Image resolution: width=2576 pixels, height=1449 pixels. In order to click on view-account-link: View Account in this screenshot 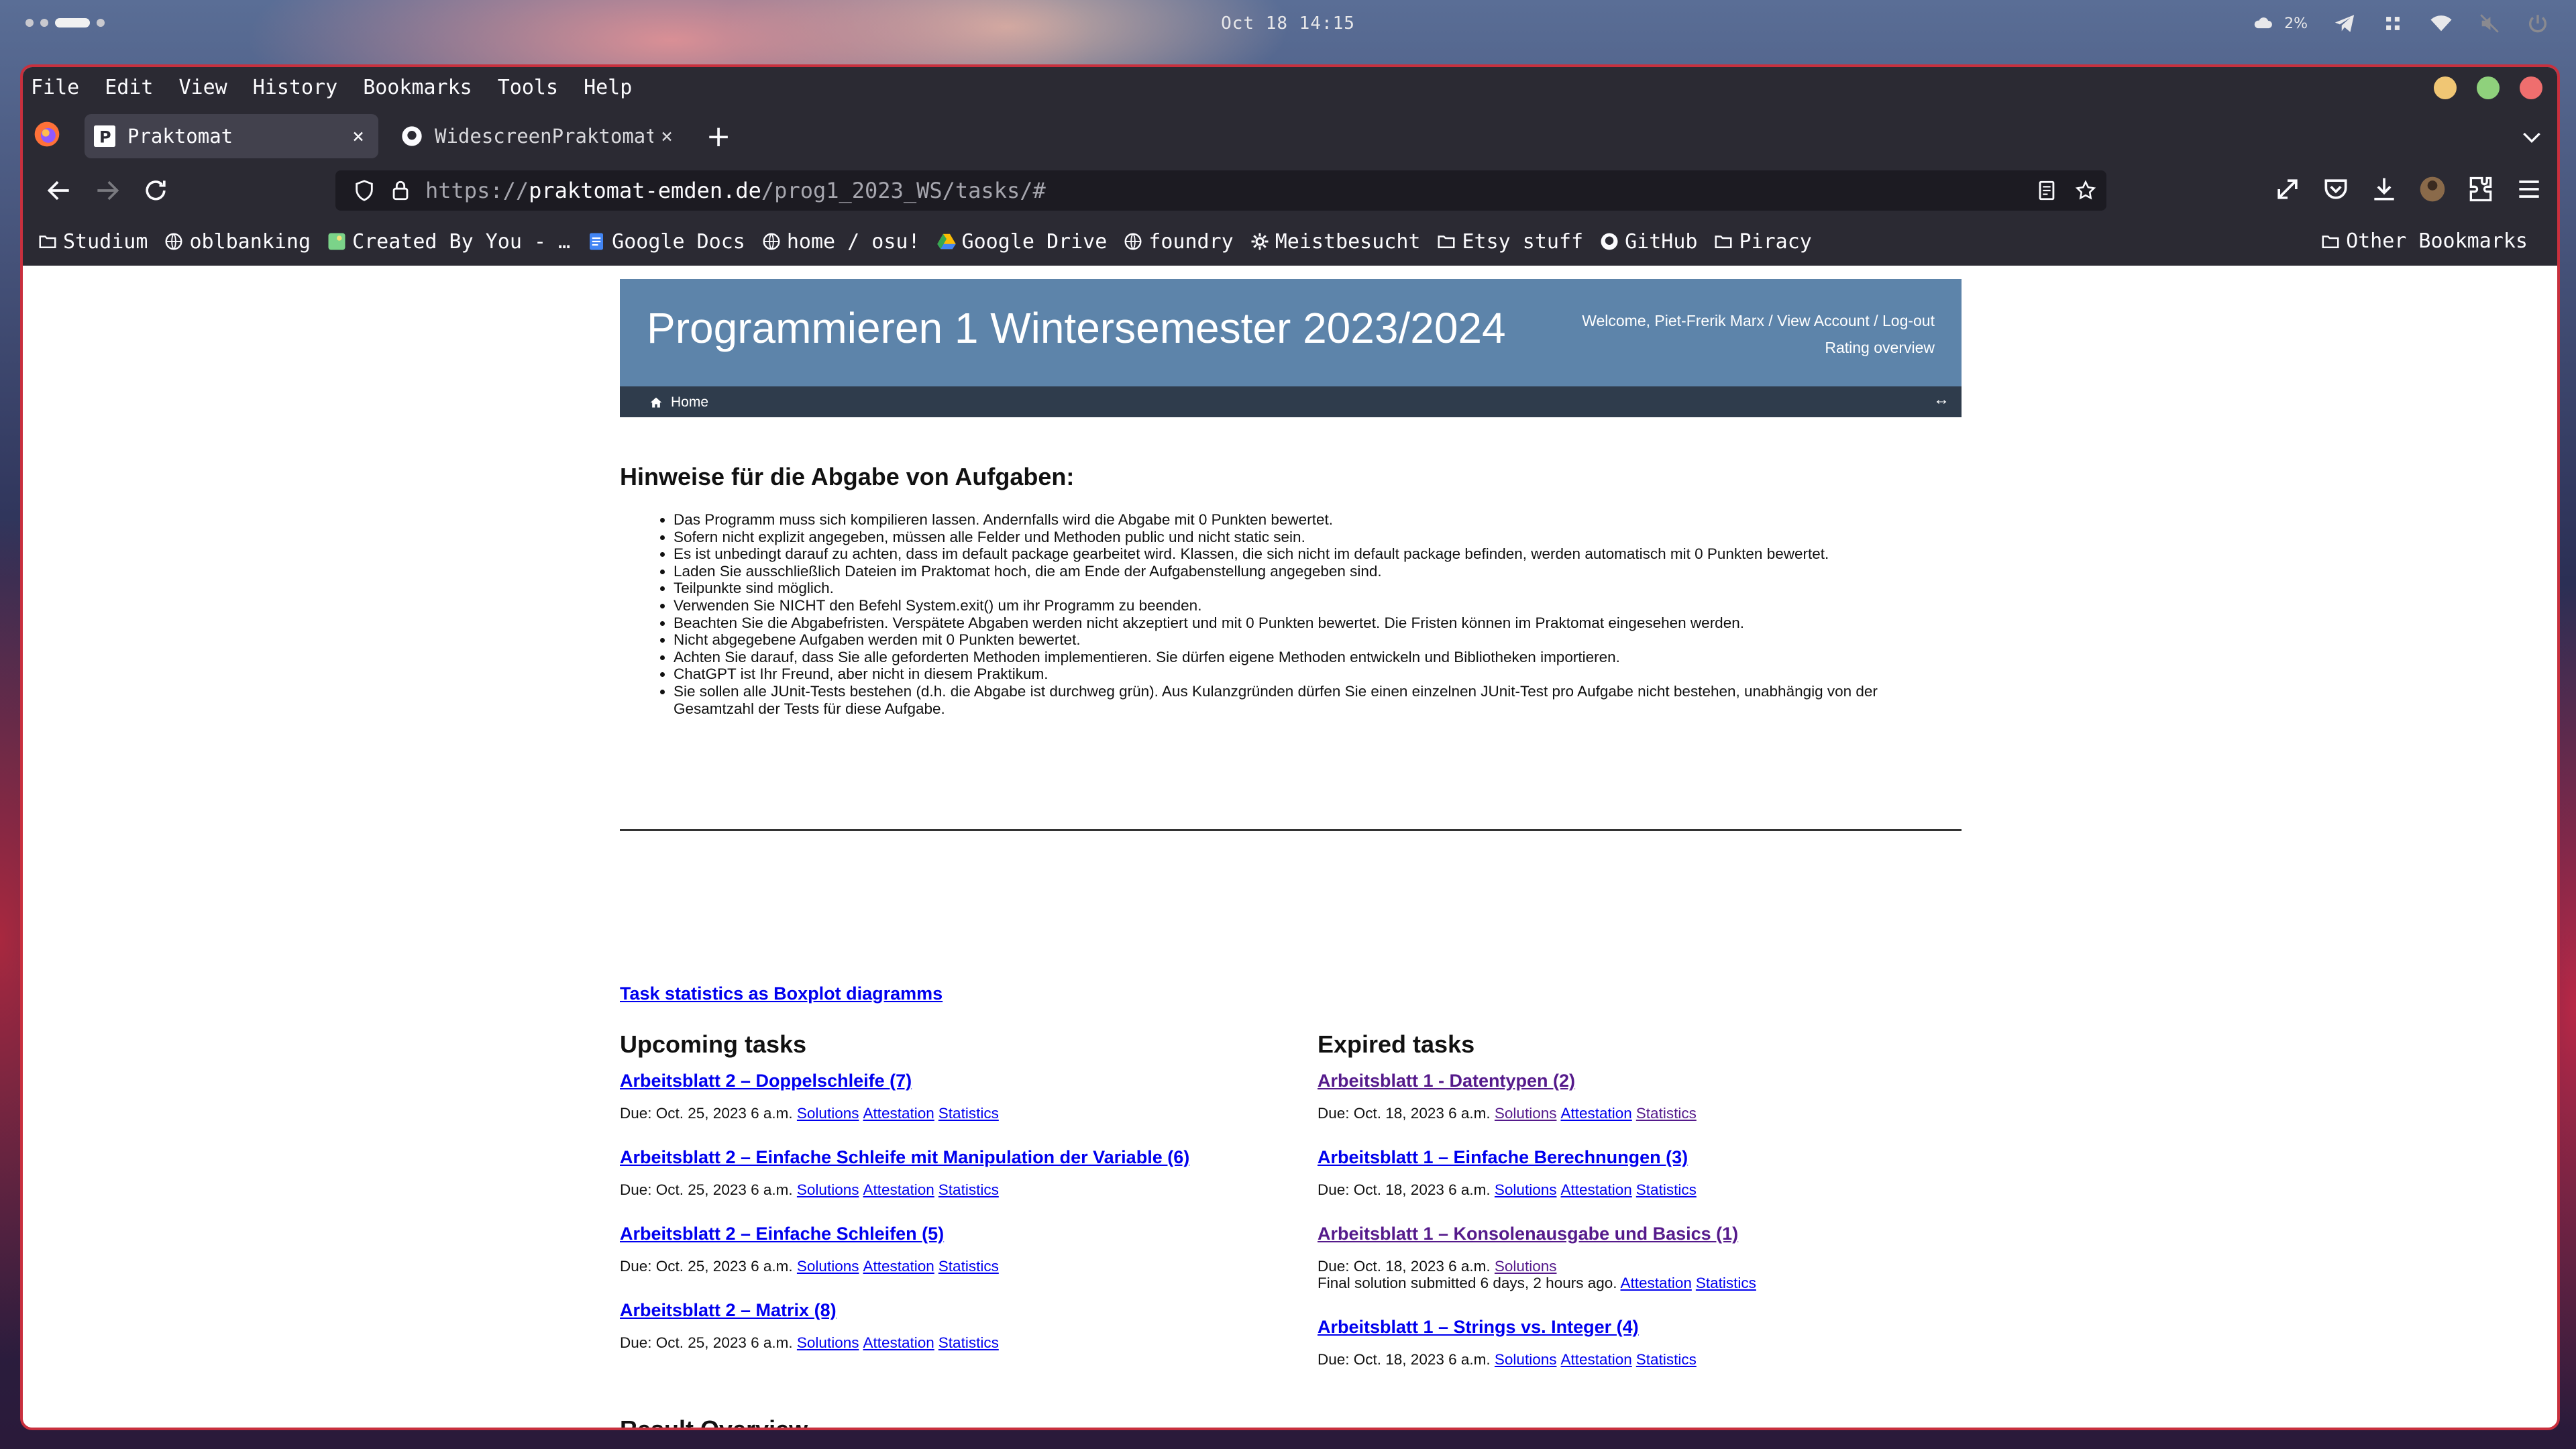, I will do `click(1823, 320)`.